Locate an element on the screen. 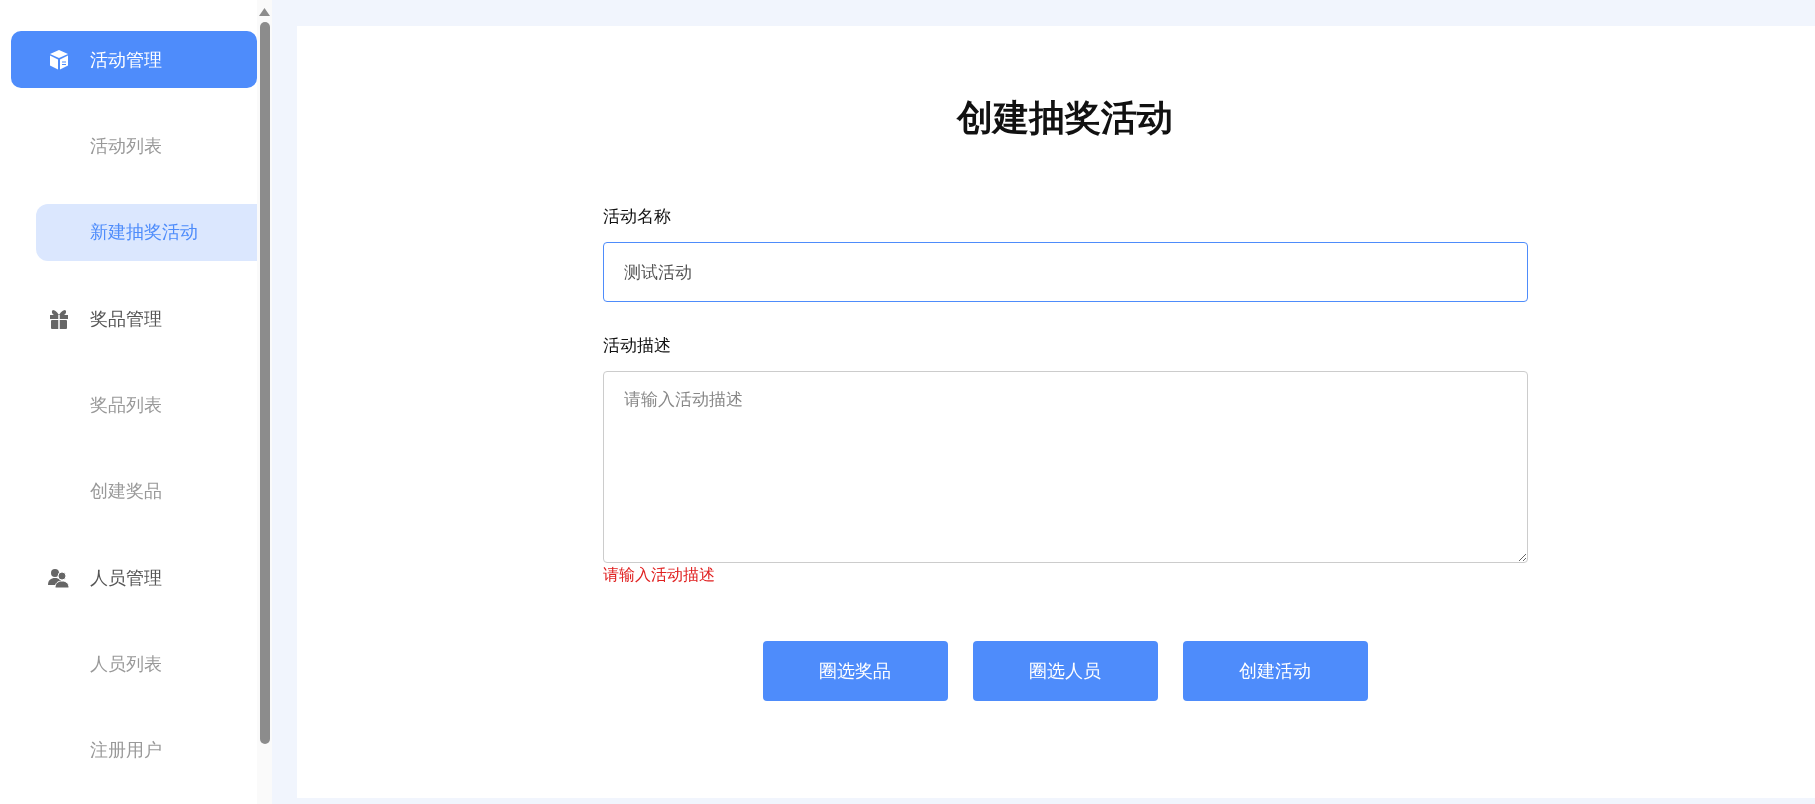 This screenshot has height=804, width=1815. menu-item: 创建奖品 is located at coordinates (146, 491).